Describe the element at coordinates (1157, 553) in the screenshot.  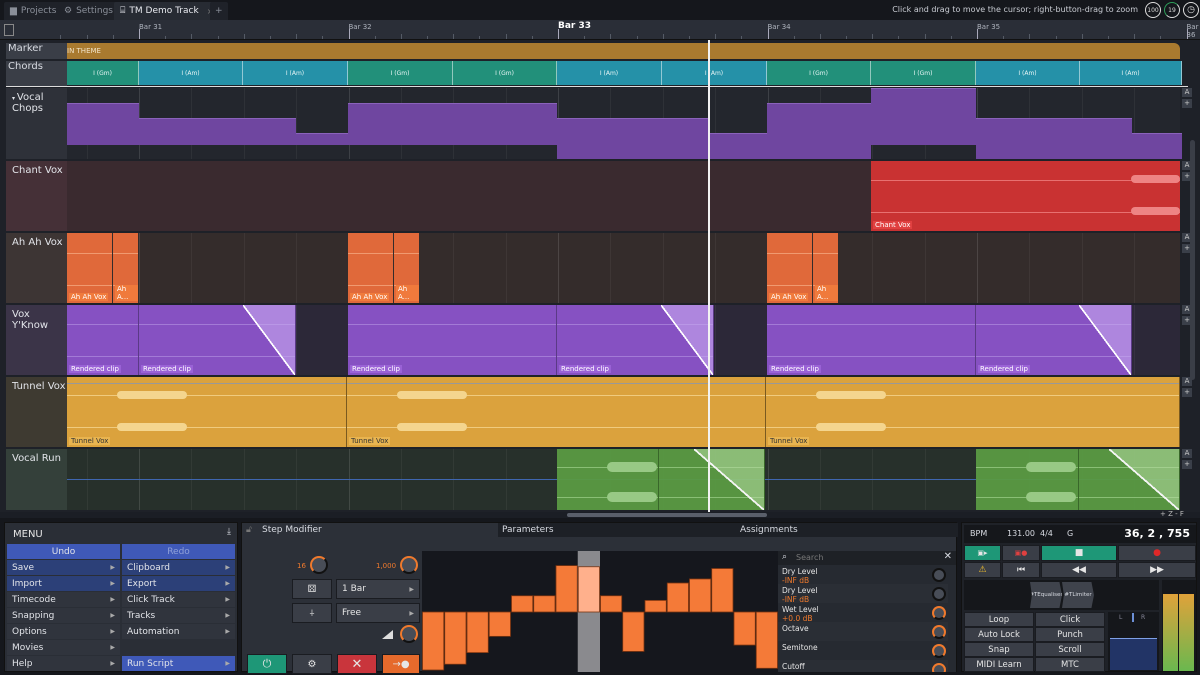
I see `record-button: ●` at that location.